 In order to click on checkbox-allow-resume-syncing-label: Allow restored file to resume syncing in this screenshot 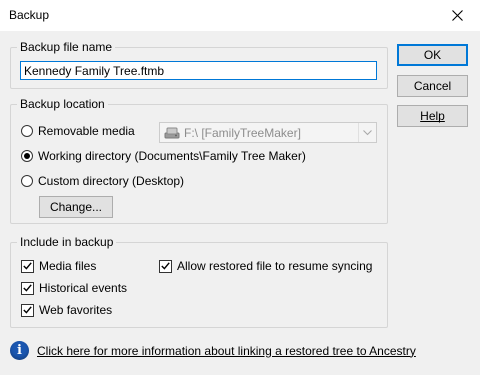, I will do `click(275, 266)`.